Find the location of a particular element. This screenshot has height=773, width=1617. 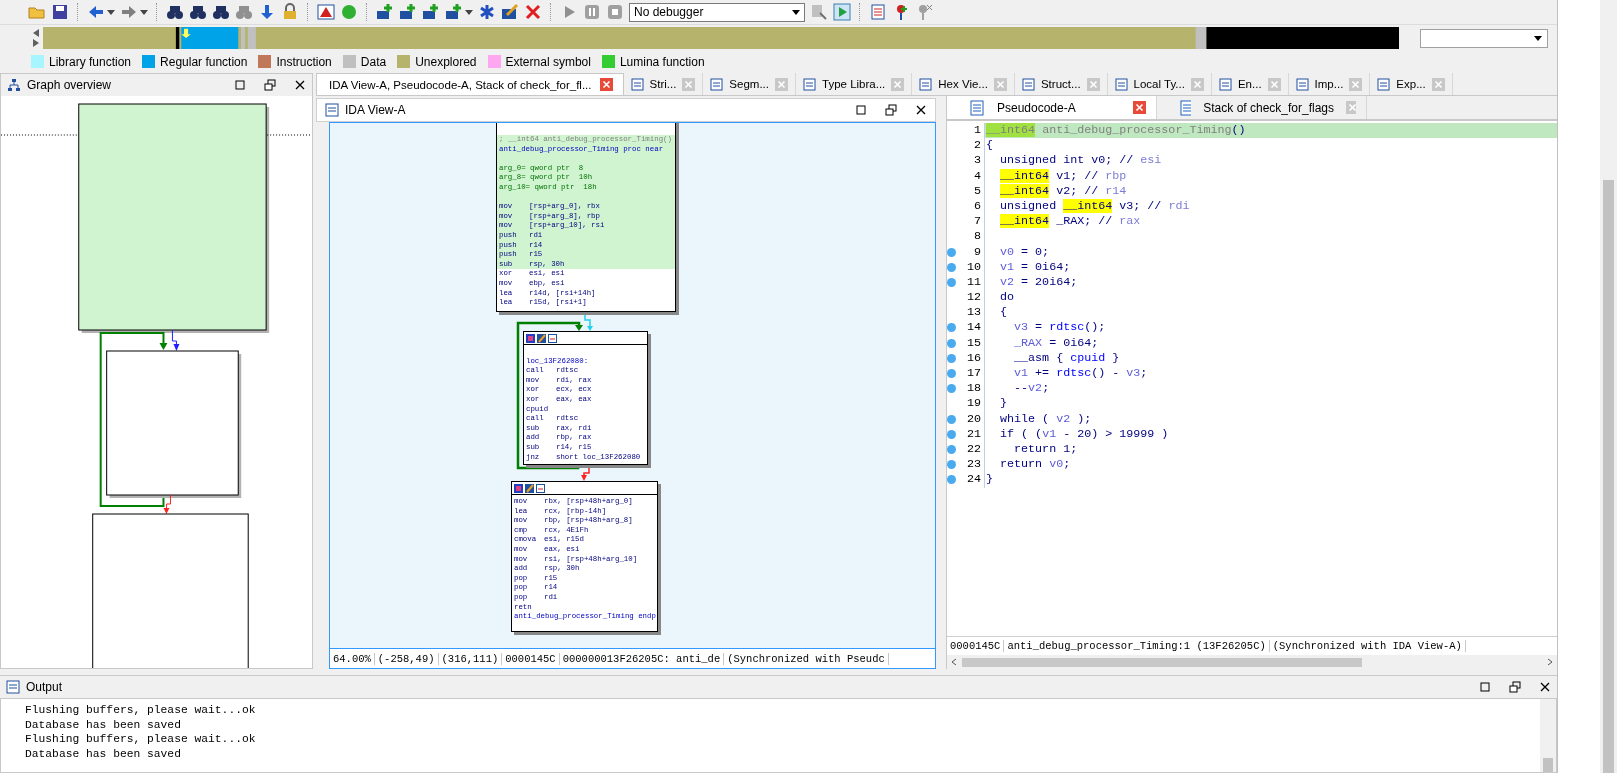

code-line: unsigned __int64 v3; // rdi is located at coordinates (1095, 206).